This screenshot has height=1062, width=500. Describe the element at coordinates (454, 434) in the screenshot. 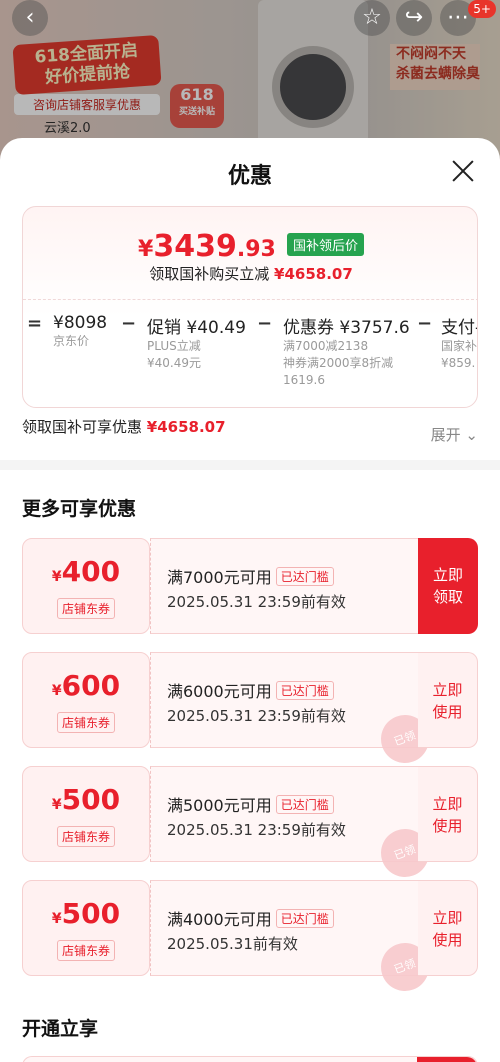

I see `expand-button: 展开 ⌄` at that location.